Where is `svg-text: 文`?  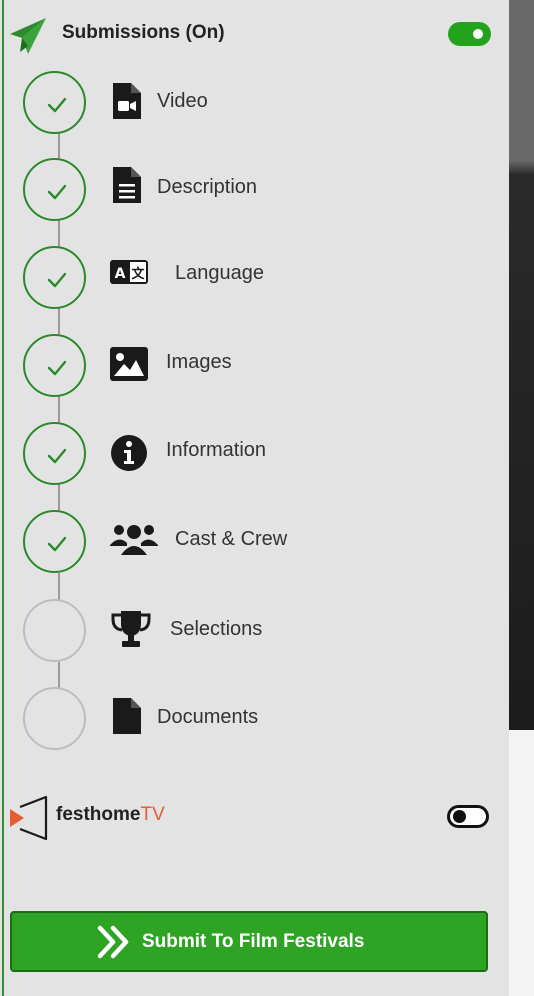 svg-text: 文 is located at coordinates (138, 274).